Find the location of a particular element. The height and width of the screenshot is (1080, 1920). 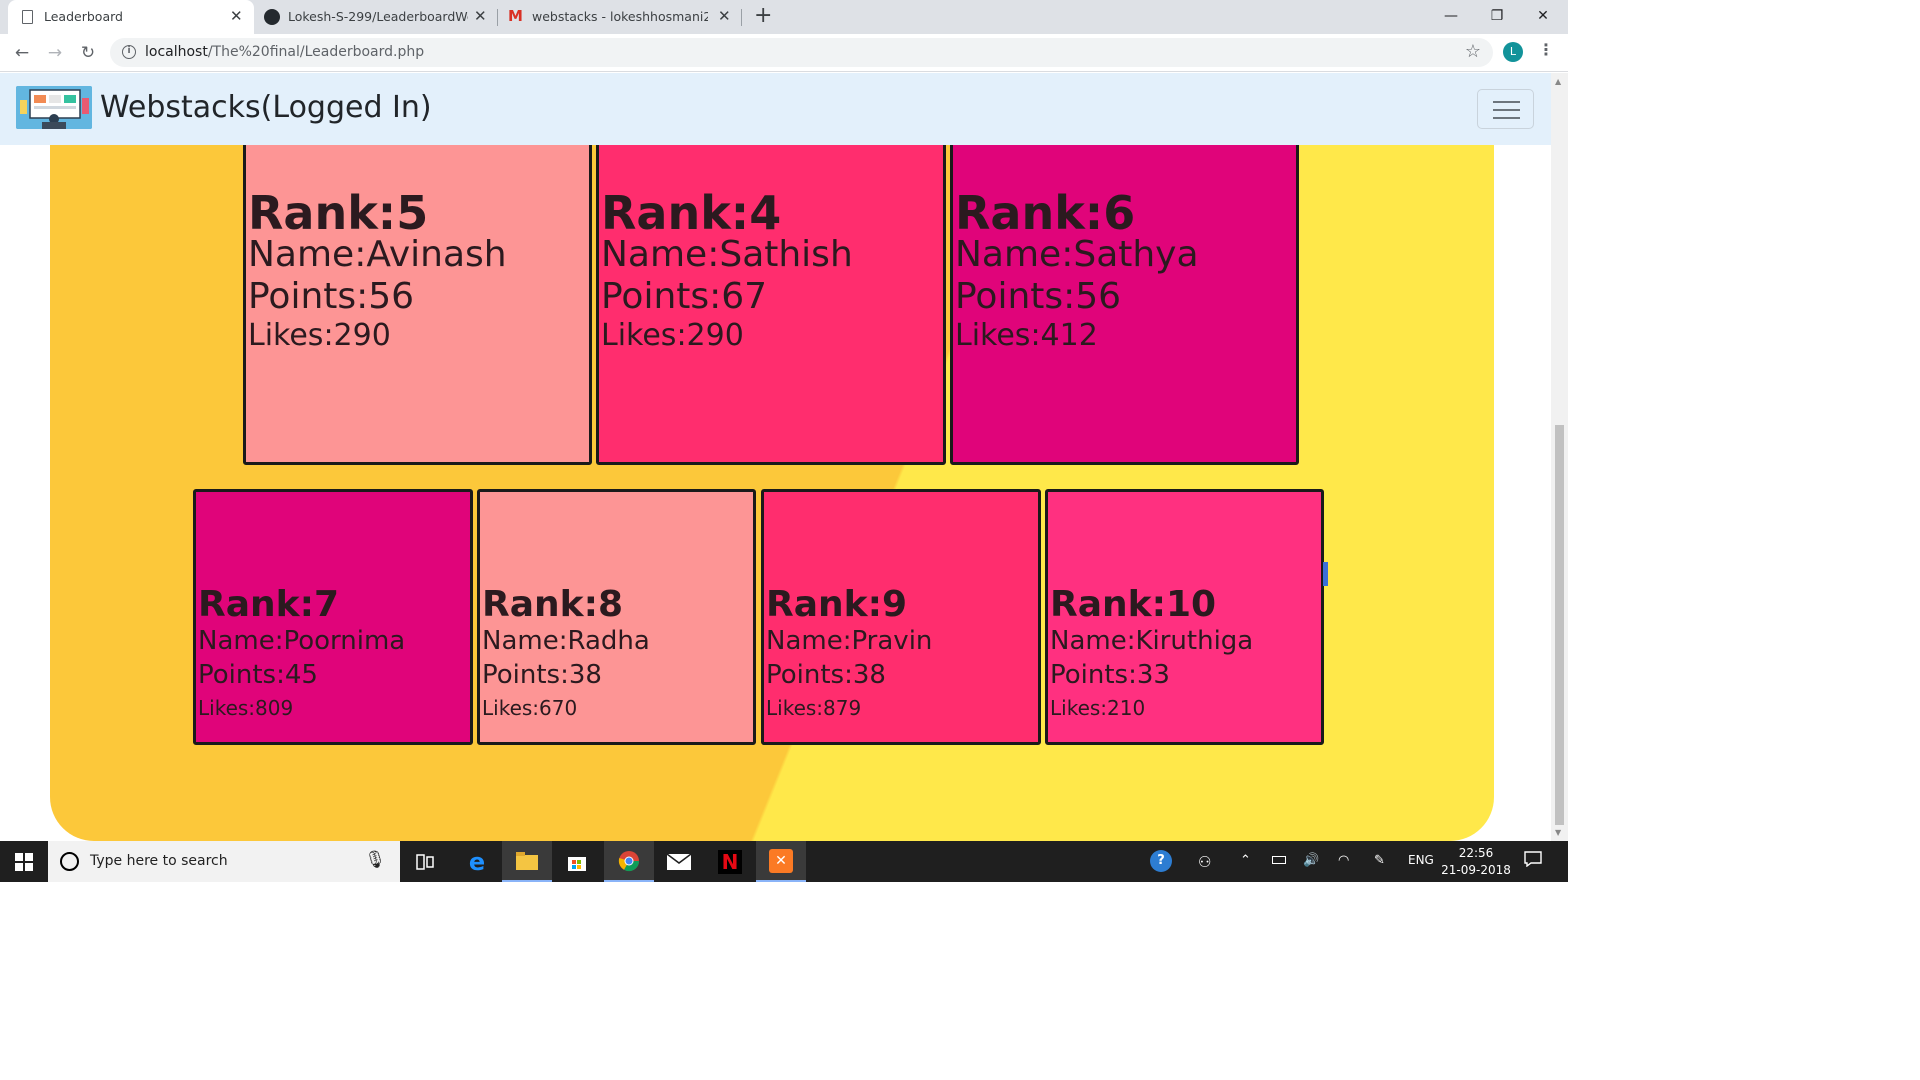

language-indicator: ENG is located at coordinates (1421, 860).